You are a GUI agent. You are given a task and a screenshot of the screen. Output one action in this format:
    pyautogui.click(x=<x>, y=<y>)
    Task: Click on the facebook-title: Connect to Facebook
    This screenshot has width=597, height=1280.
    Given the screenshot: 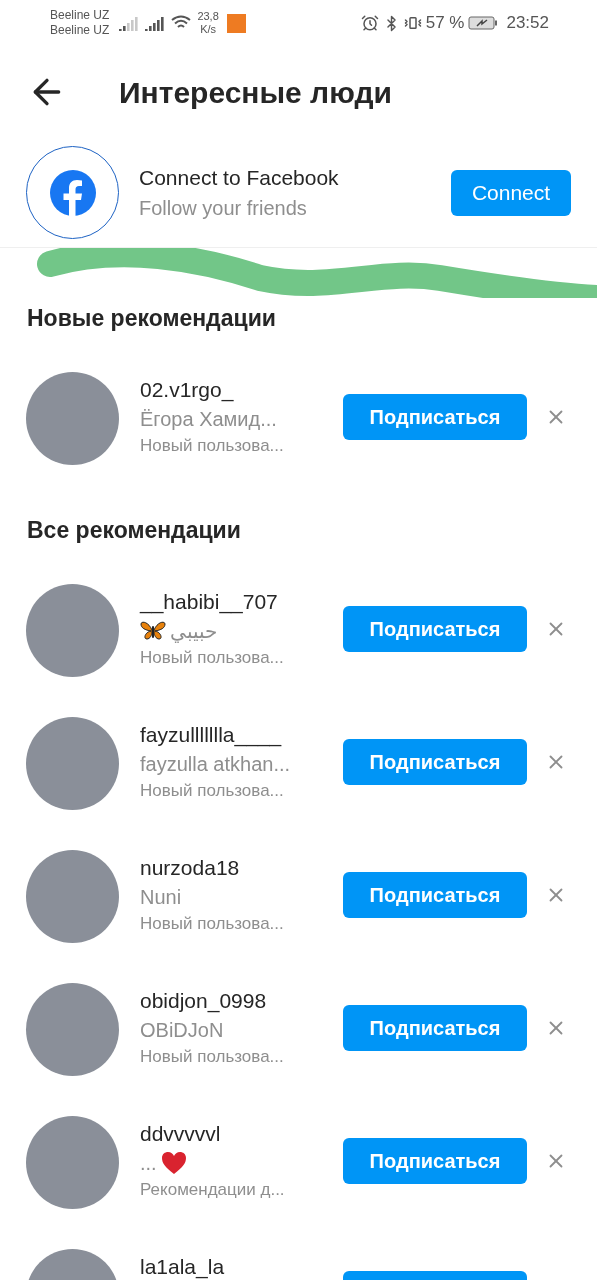 What is the action you would take?
    pyautogui.click(x=239, y=177)
    